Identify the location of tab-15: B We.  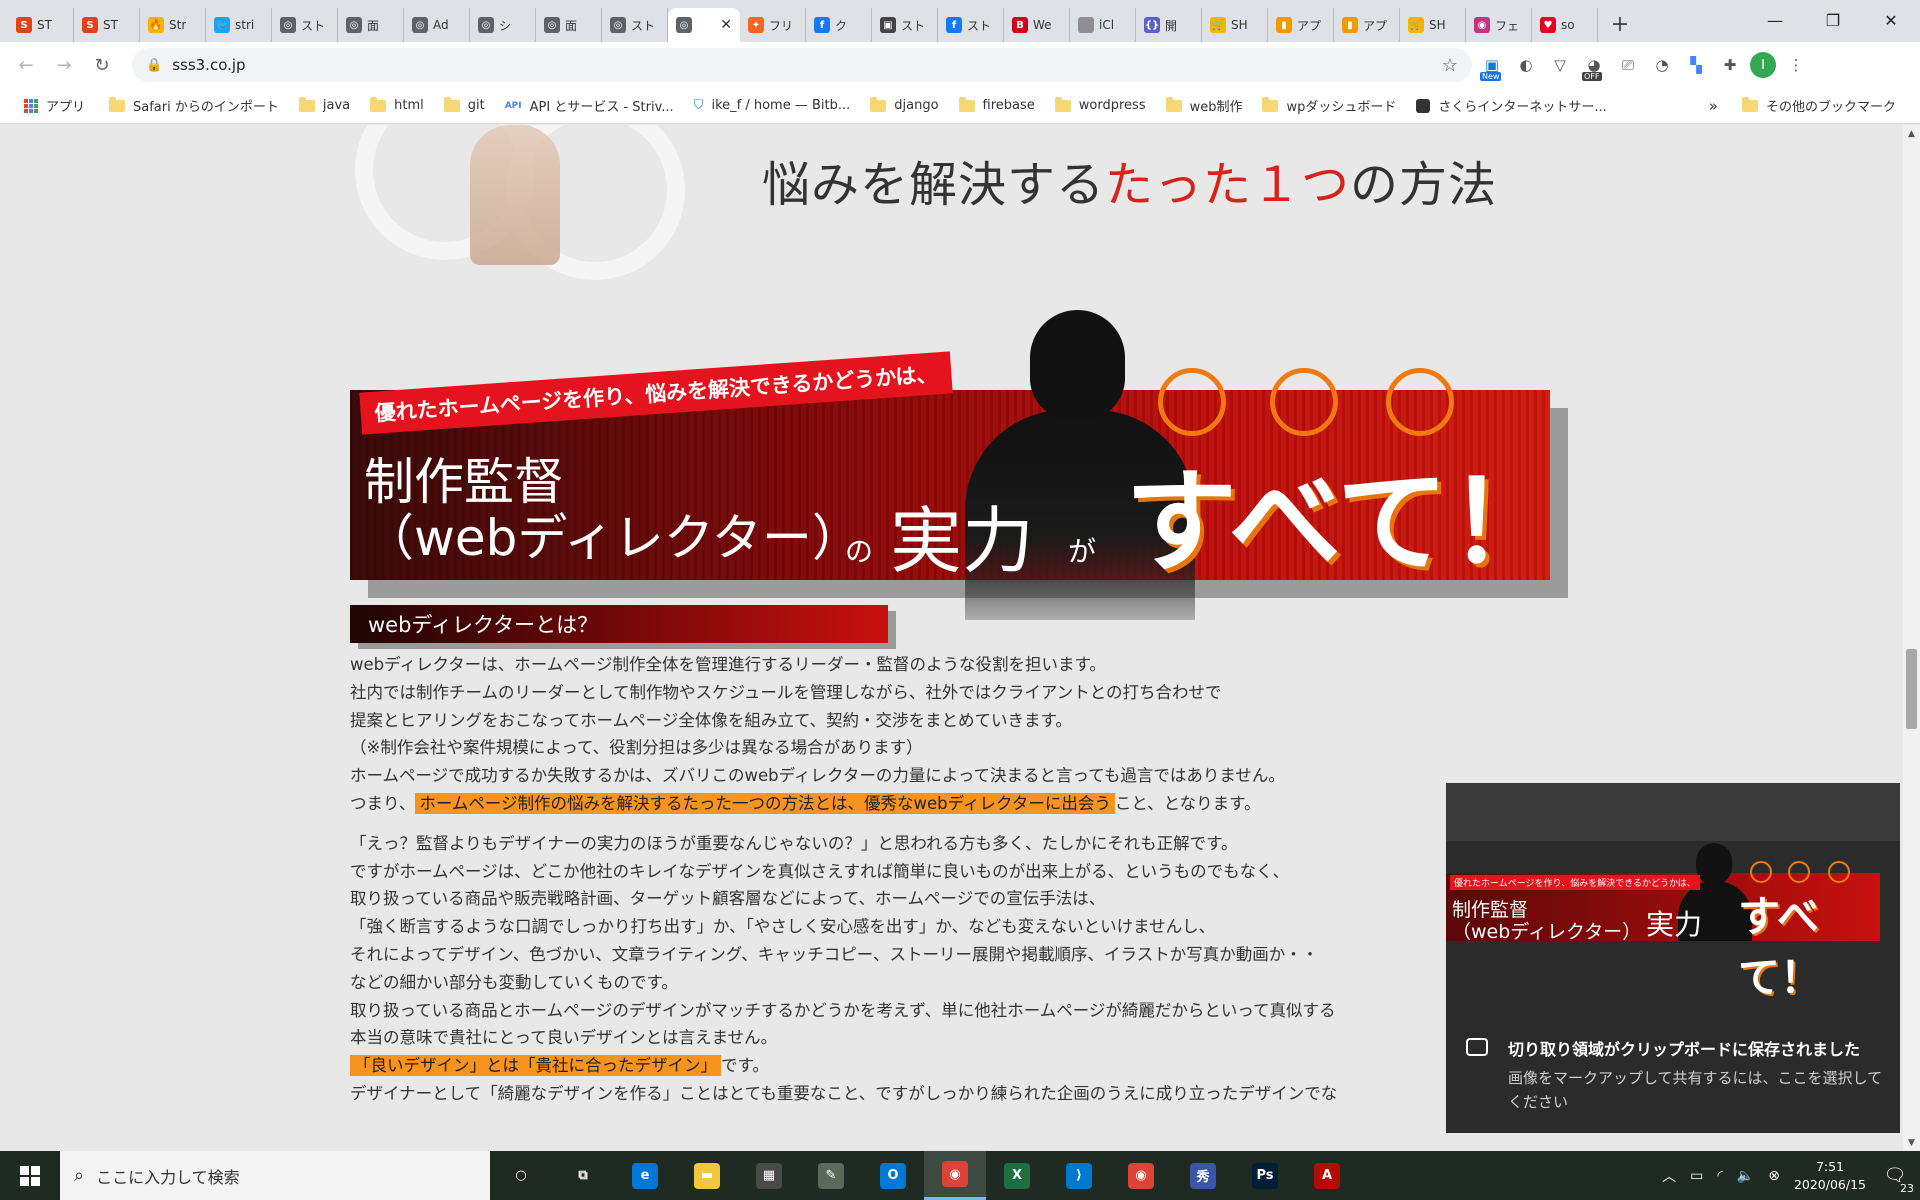
(1037, 25).